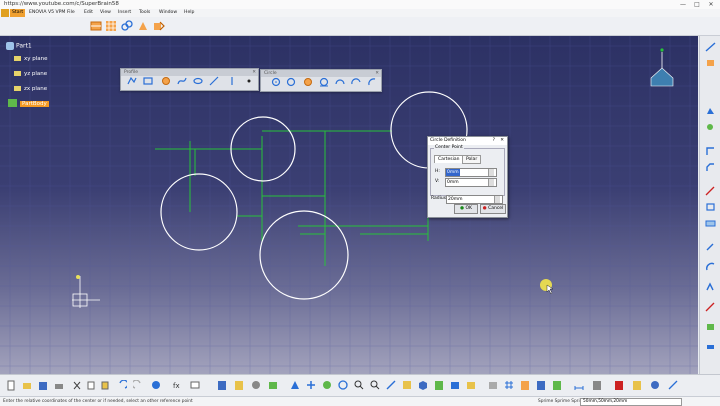  What do you see at coordinates (168, 13) in the screenshot?
I see `menu-window: Window` at bounding box center [168, 13].